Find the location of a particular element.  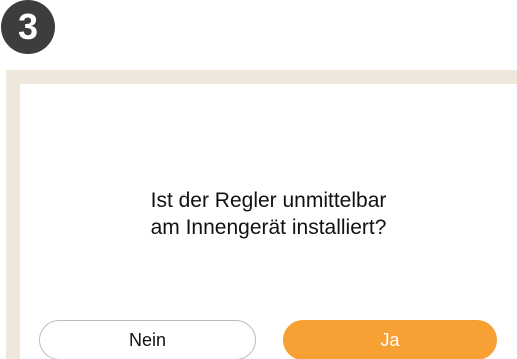

question-line-2: am Innengerät installiert? is located at coordinates (268, 227).